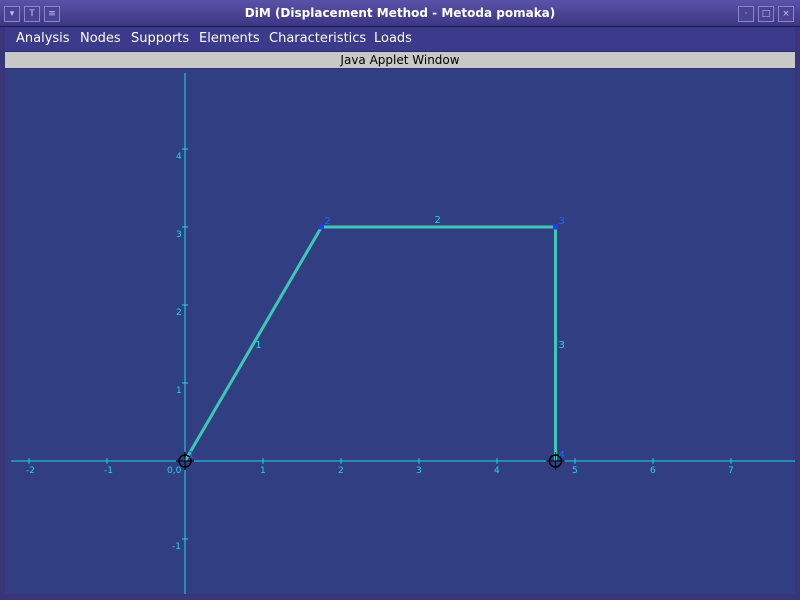 This screenshot has width=800, height=600. Describe the element at coordinates (100, 39) in the screenshot. I see `menu-nodes: Nodes` at that location.